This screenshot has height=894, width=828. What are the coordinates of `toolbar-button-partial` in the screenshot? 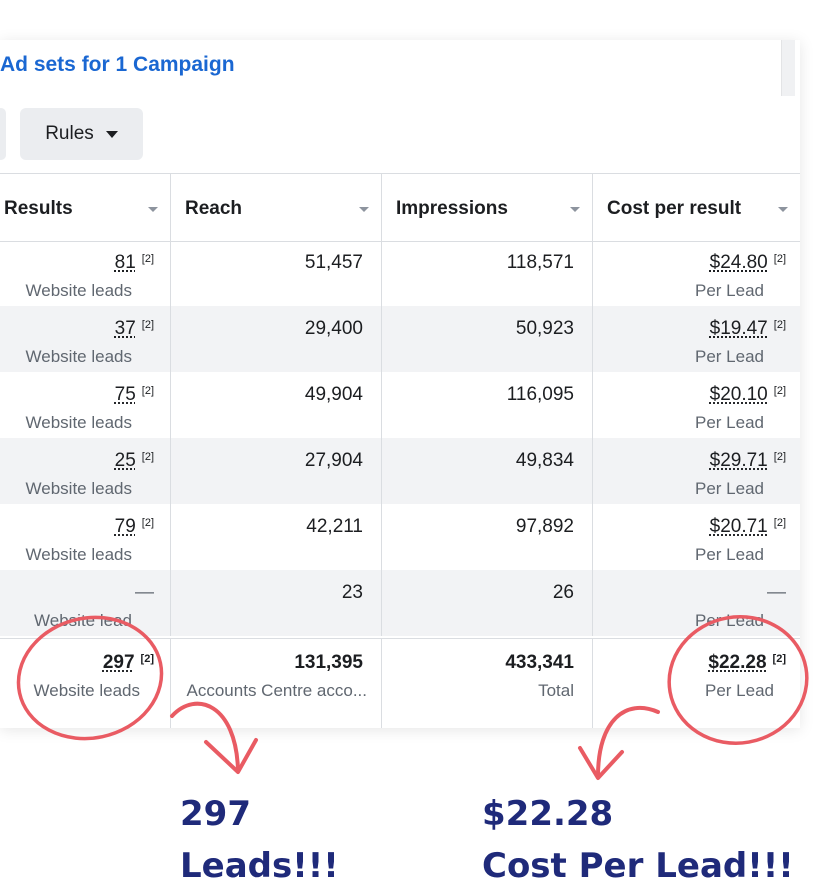 It's located at (3, 134).